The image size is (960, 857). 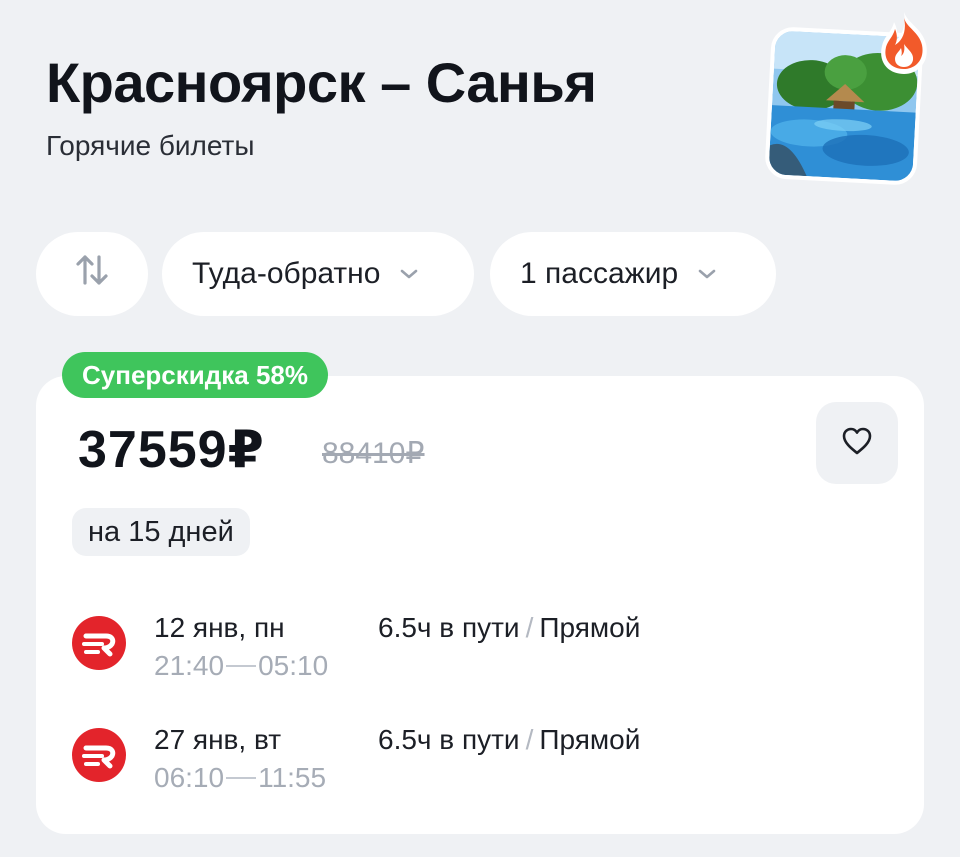 I want to click on passengers-select: 1 пассажир, so click(x=633, y=274).